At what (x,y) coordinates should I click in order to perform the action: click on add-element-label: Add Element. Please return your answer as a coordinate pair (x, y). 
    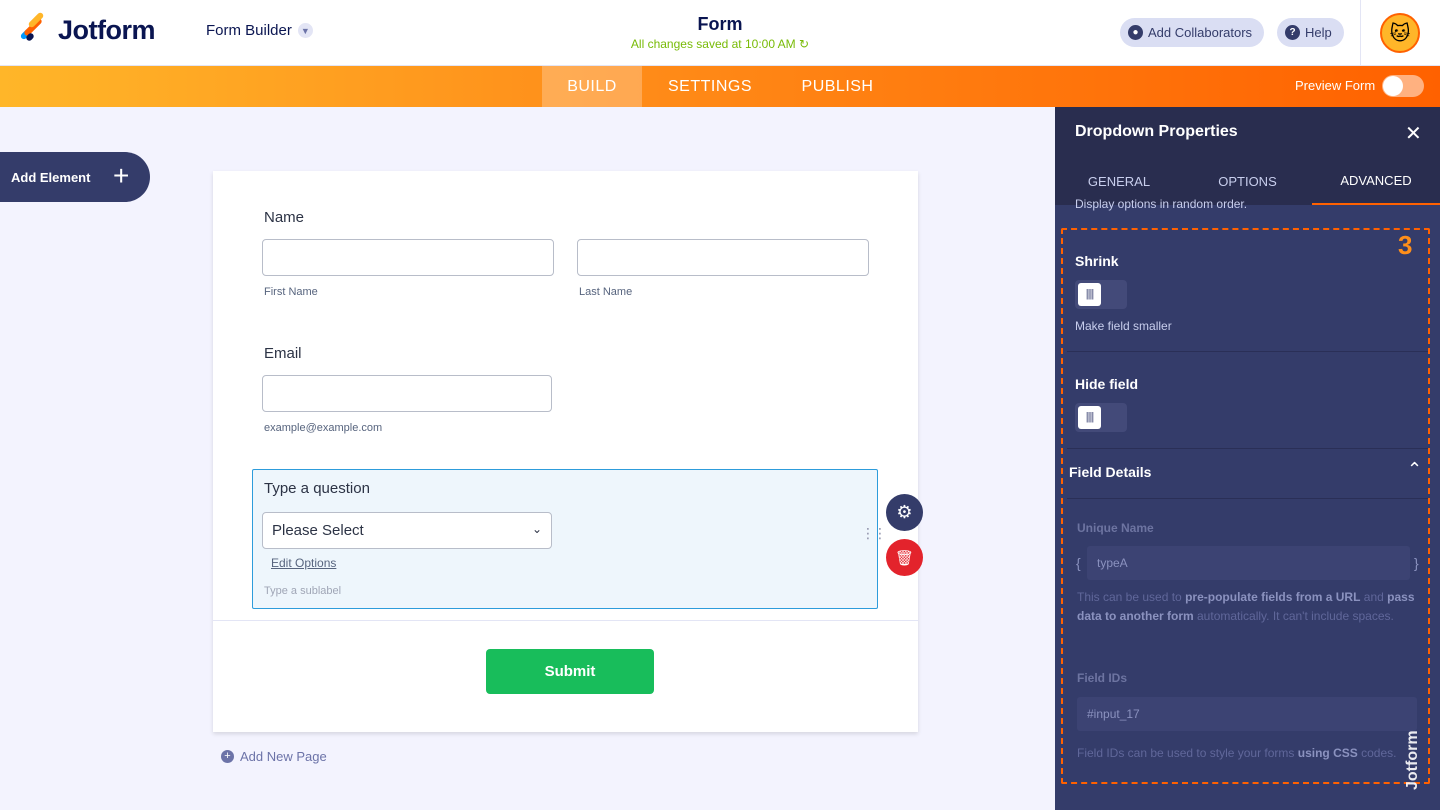
    Looking at the image, I should click on (51, 177).